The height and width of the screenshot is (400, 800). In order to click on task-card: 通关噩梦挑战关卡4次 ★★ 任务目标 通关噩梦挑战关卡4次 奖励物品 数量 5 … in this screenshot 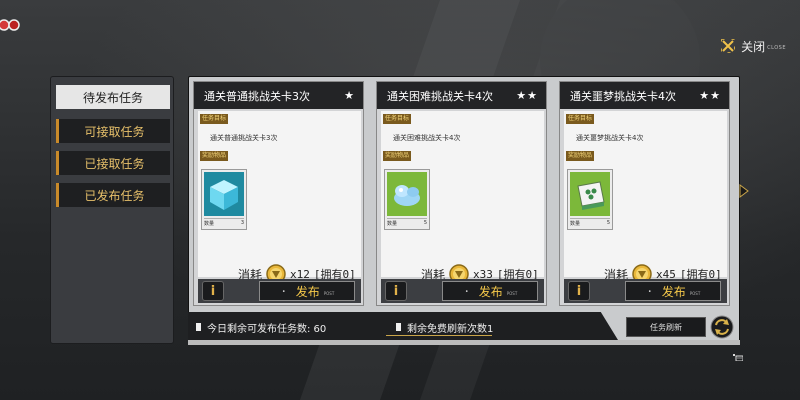, I will do `click(644, 193)`.